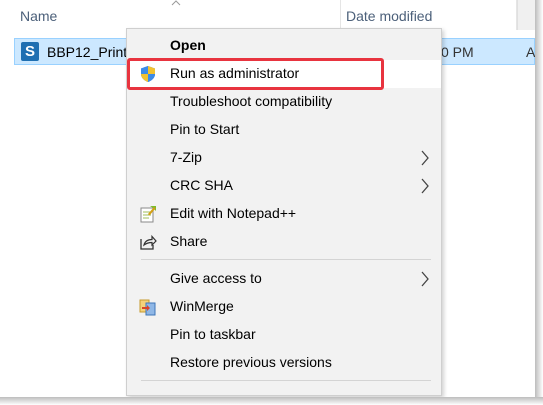  Describe the element at coordinates (284, 279) in the screenshot. I see `menu-item-give-access-to: Give access to` at that location.